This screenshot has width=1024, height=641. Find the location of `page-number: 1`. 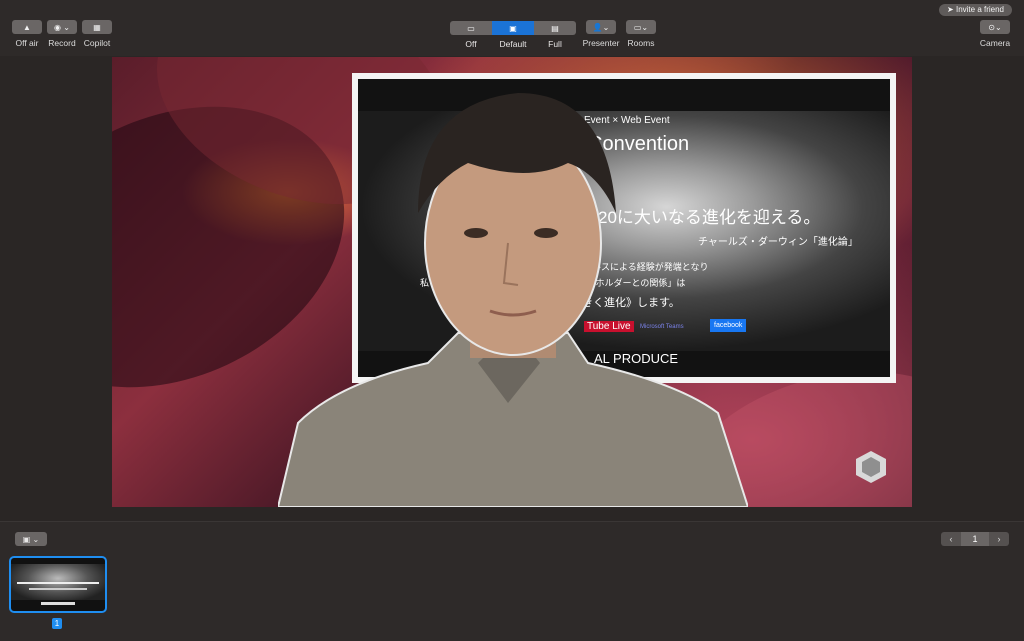

page-number: 1 is located at coordinates (975, 539).